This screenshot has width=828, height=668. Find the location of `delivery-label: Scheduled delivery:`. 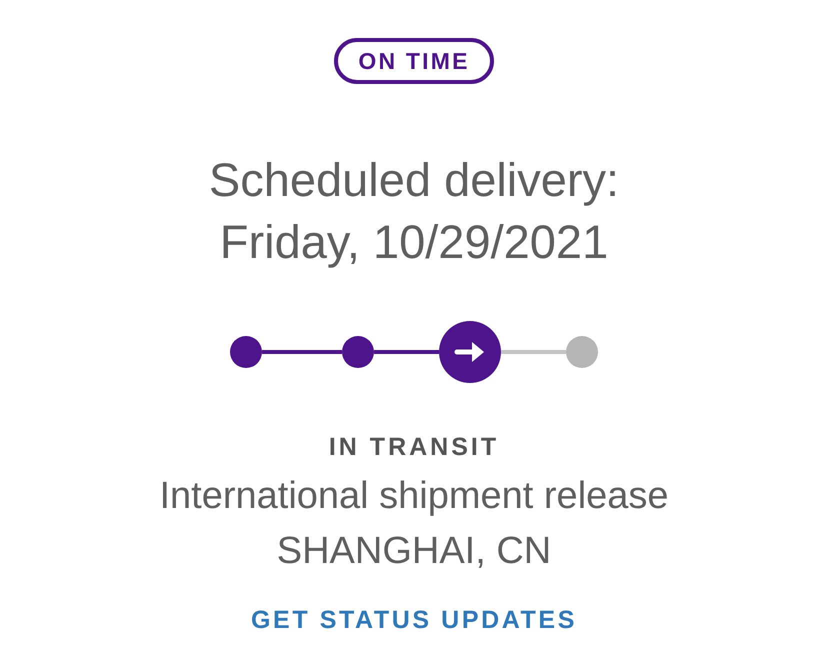

delivery-label: Scheduled delivery: is located at coordinates (414, 180).